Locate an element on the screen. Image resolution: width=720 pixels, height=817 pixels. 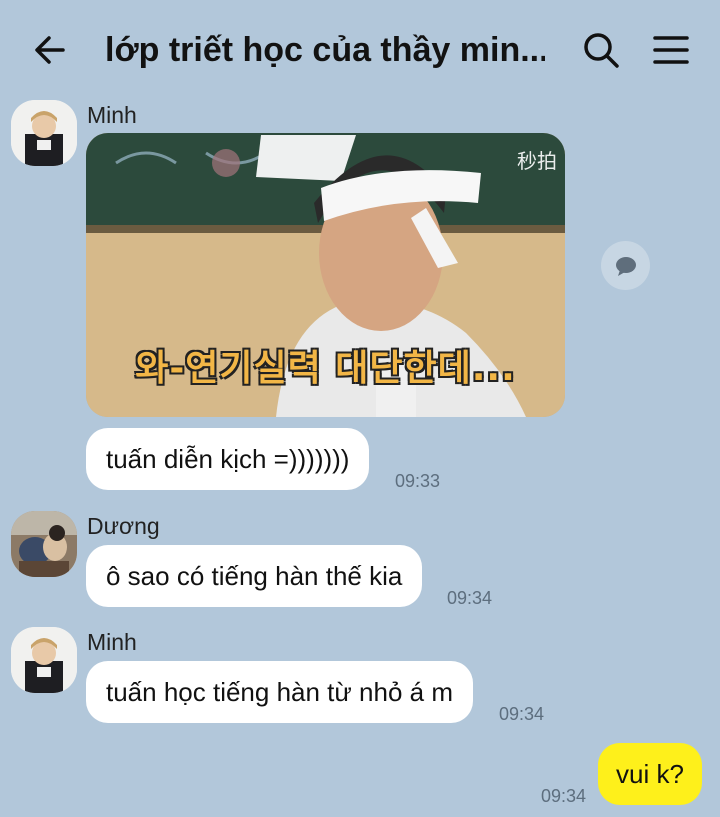
message-bubble: tuấn học tiếng hàn từ nhỏ á m is located at coordinates (279, 692).